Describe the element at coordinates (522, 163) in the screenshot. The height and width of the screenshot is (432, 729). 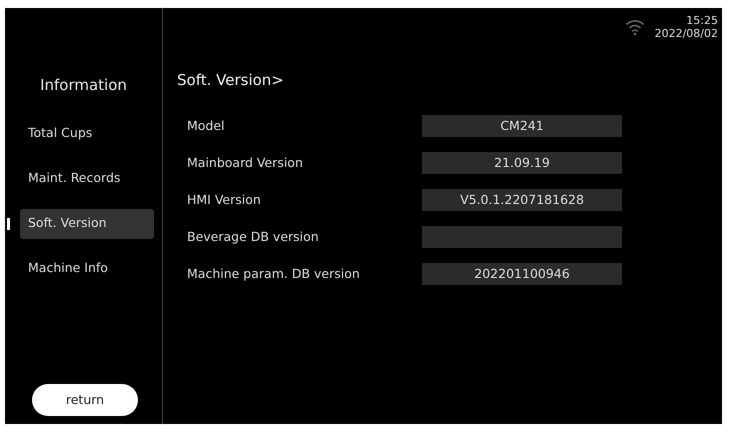
I see `value-field: 21.09.19` at that location.